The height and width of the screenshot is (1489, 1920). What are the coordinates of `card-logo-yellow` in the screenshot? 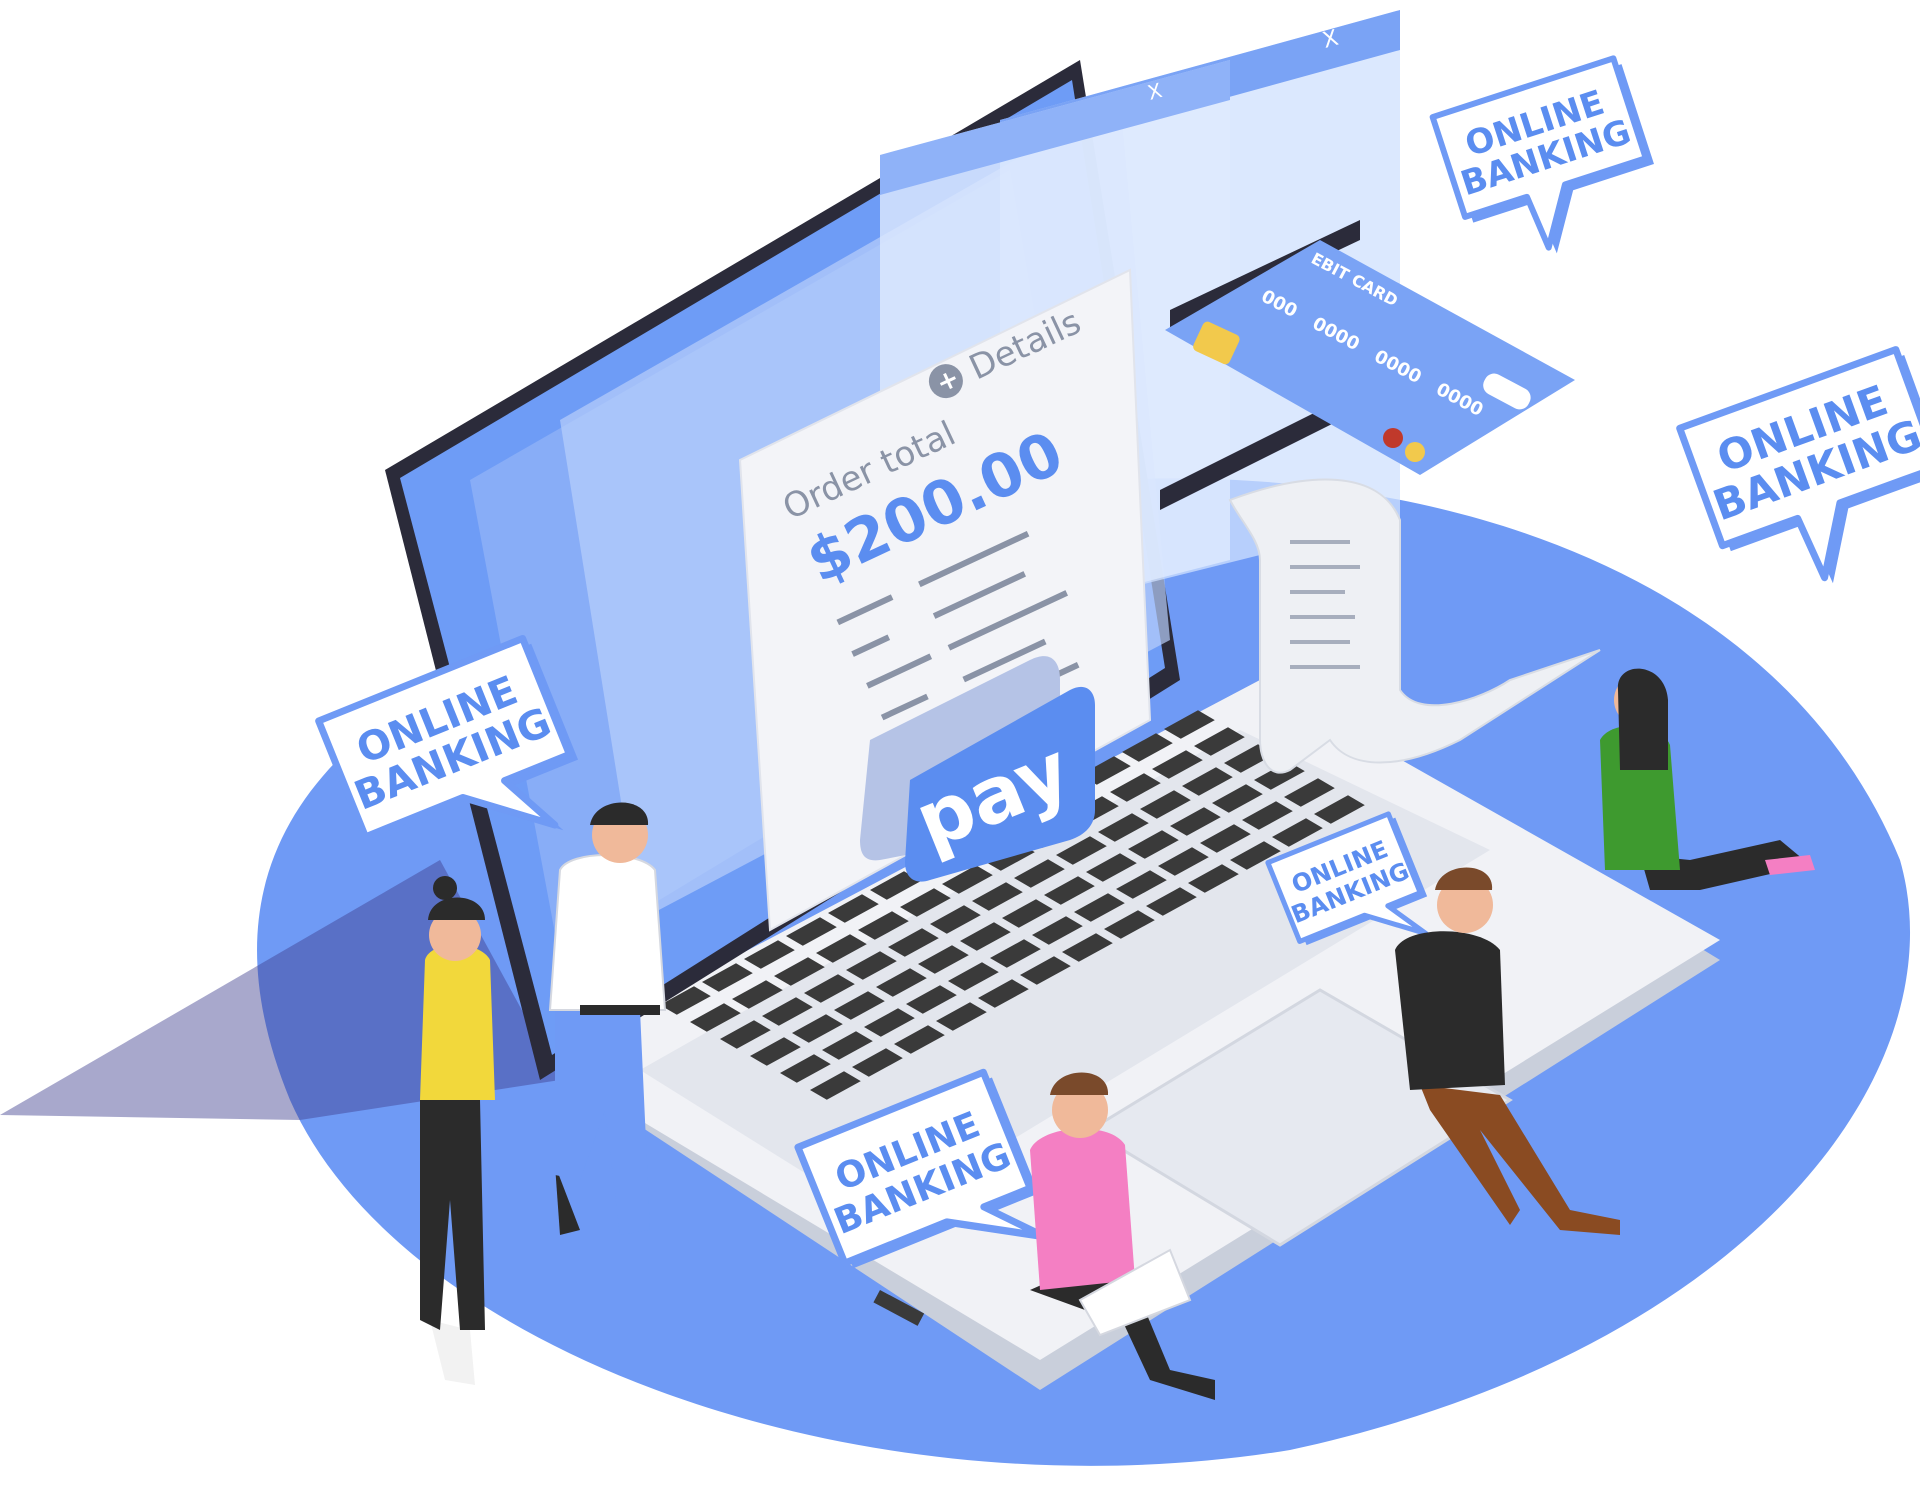 It's located at (1415, 452).